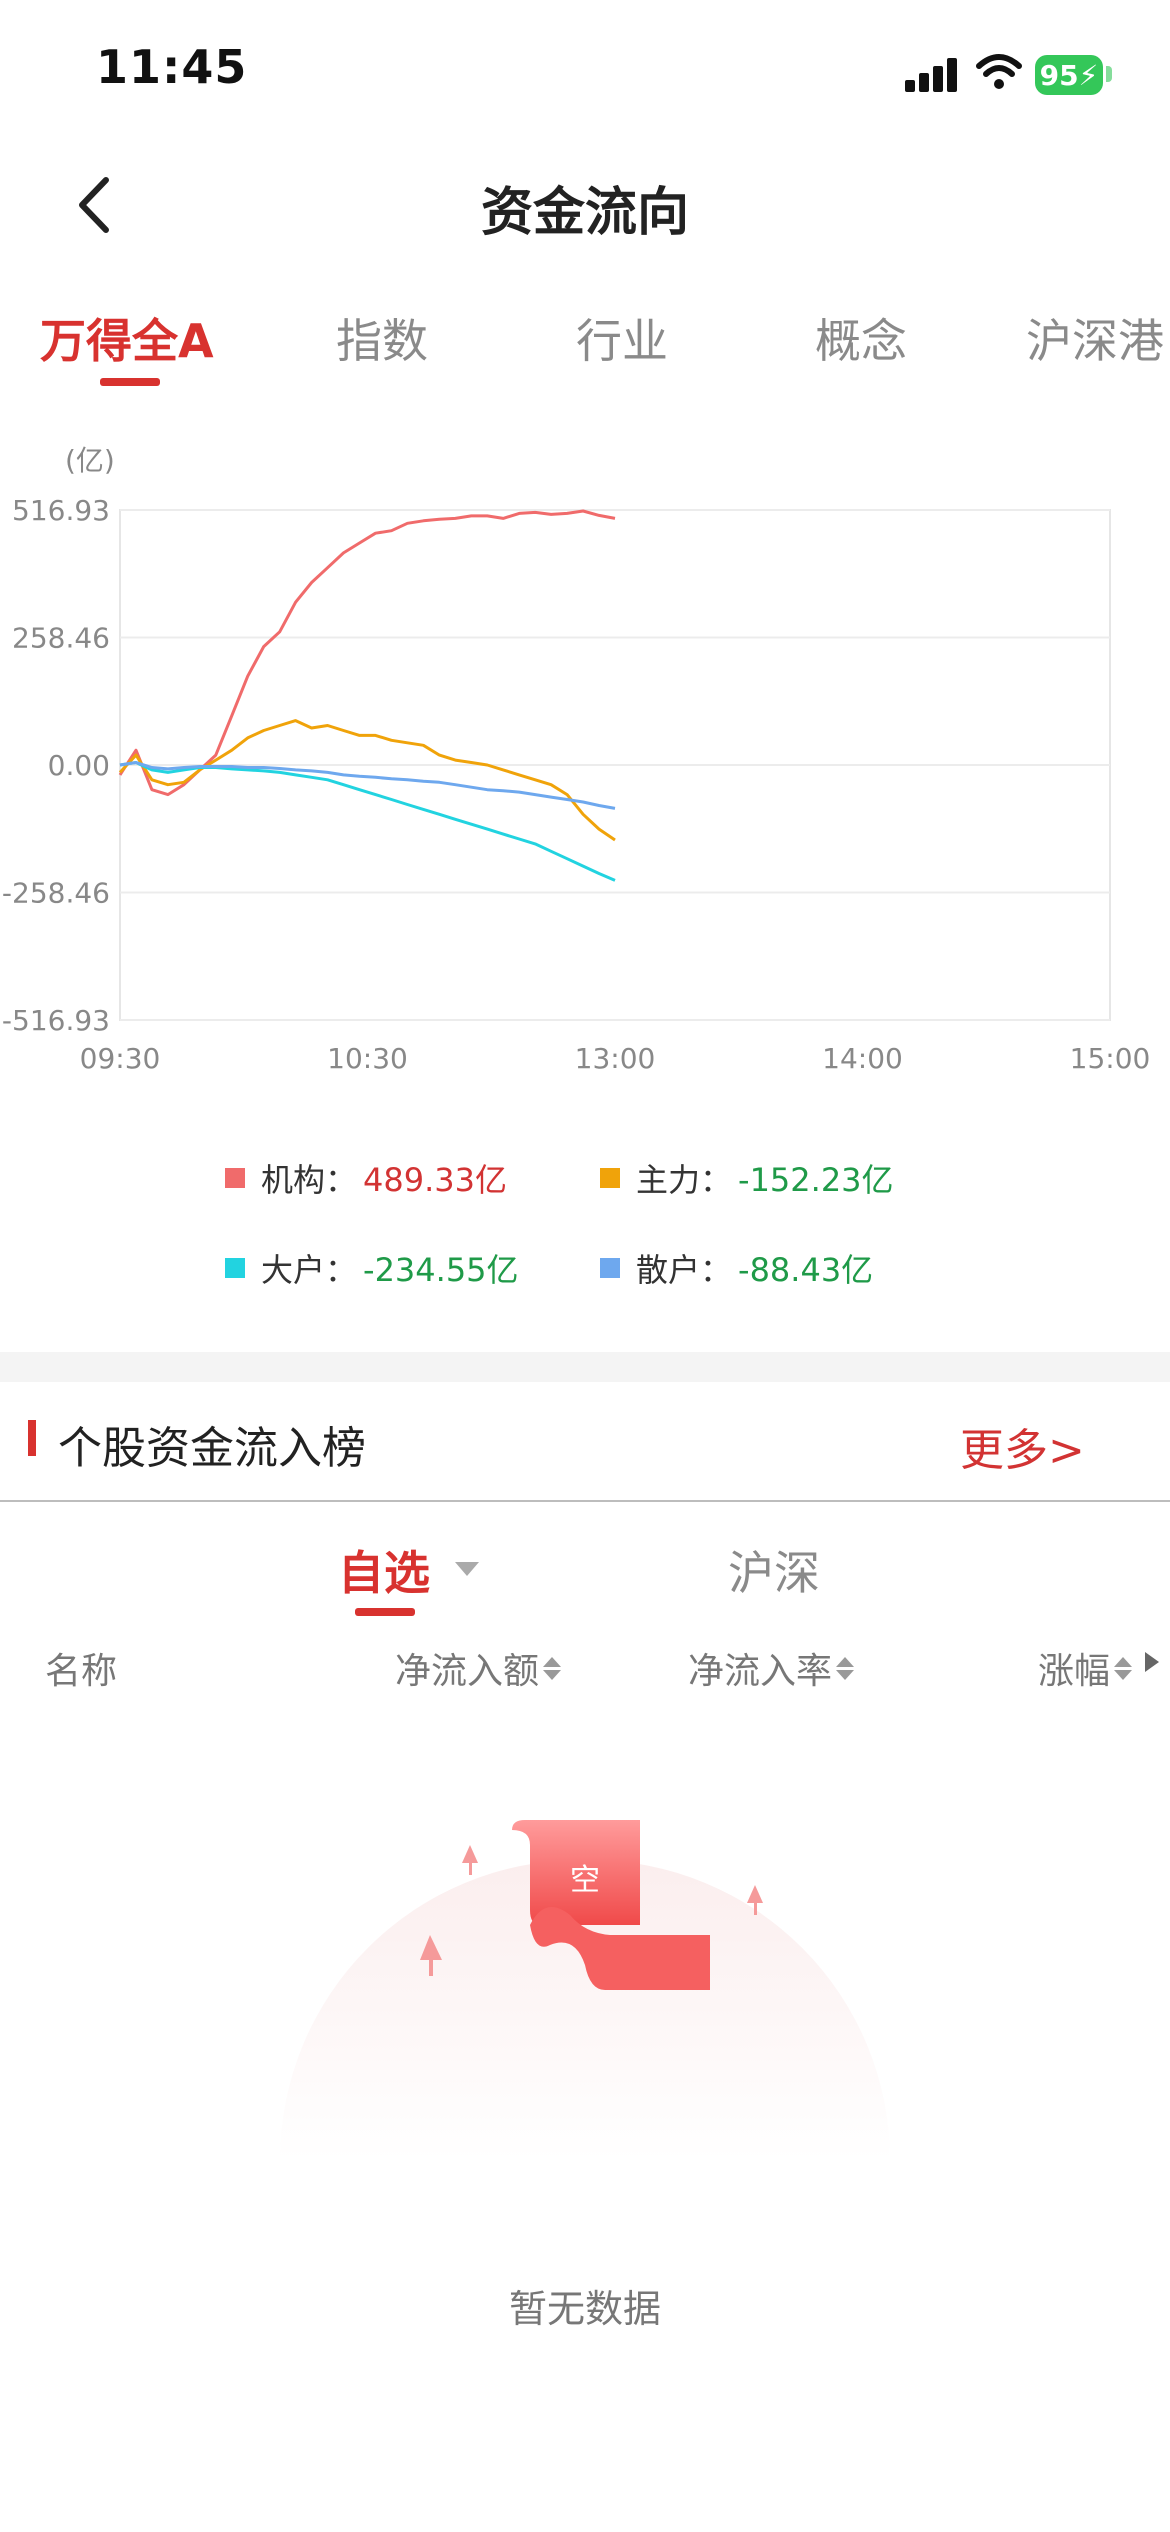 The image size is (1170, 2532). I want to click on y-tick-label: 258.46, so click(61, 638).